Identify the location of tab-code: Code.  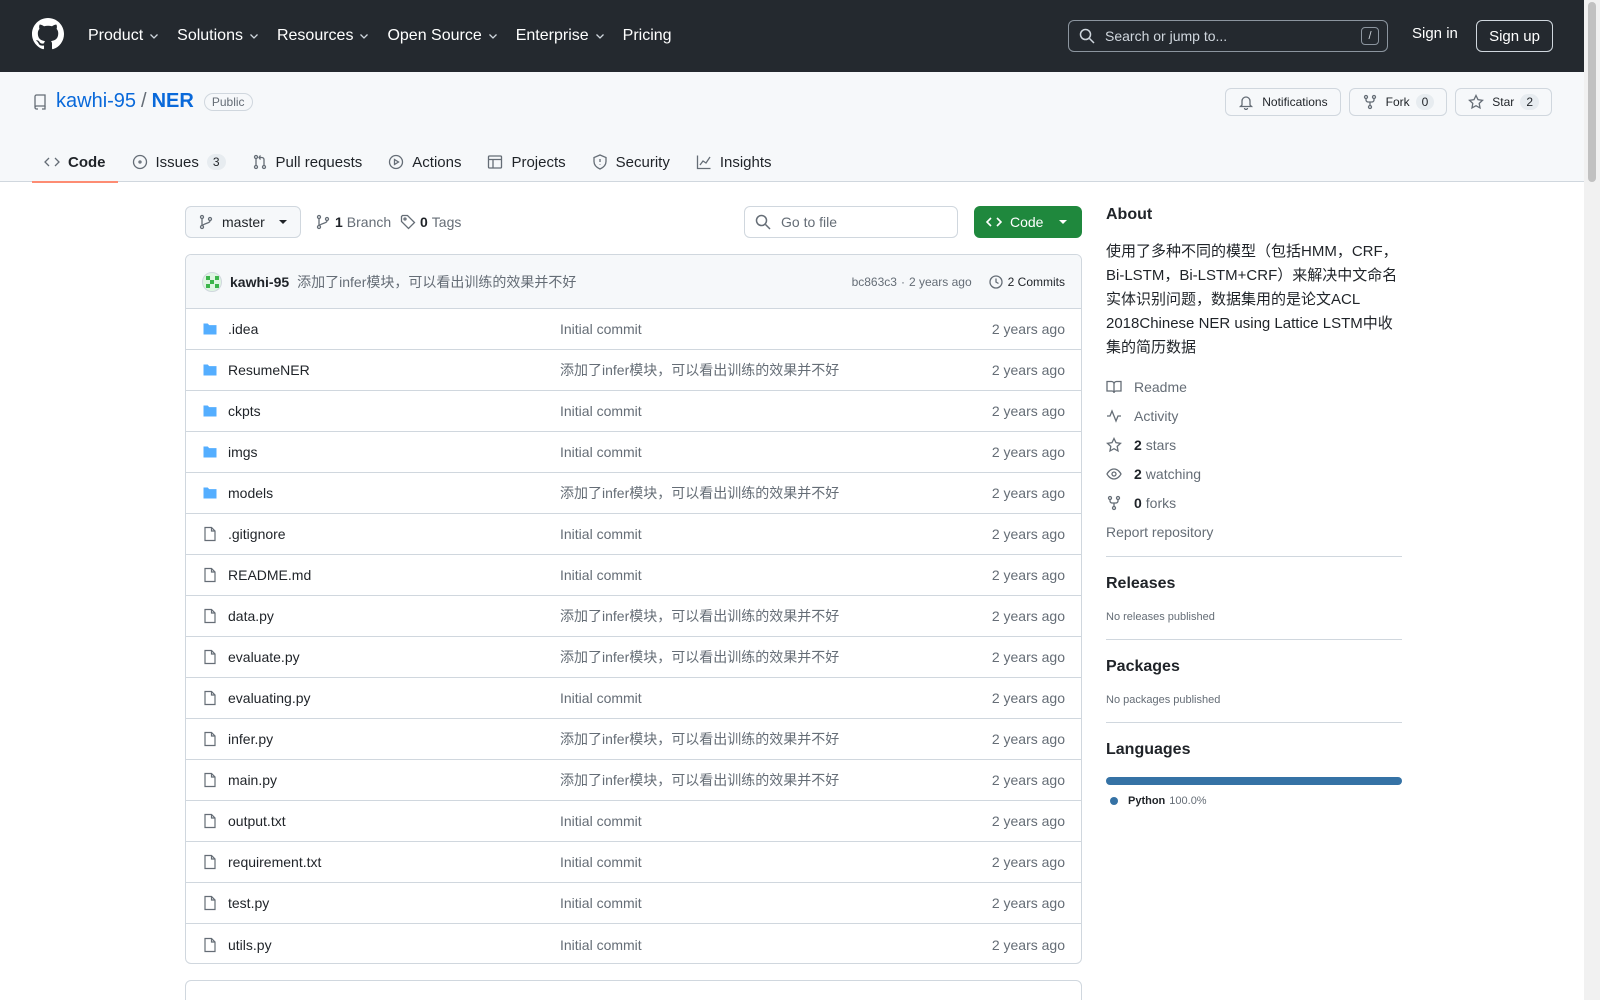
(75, 162).